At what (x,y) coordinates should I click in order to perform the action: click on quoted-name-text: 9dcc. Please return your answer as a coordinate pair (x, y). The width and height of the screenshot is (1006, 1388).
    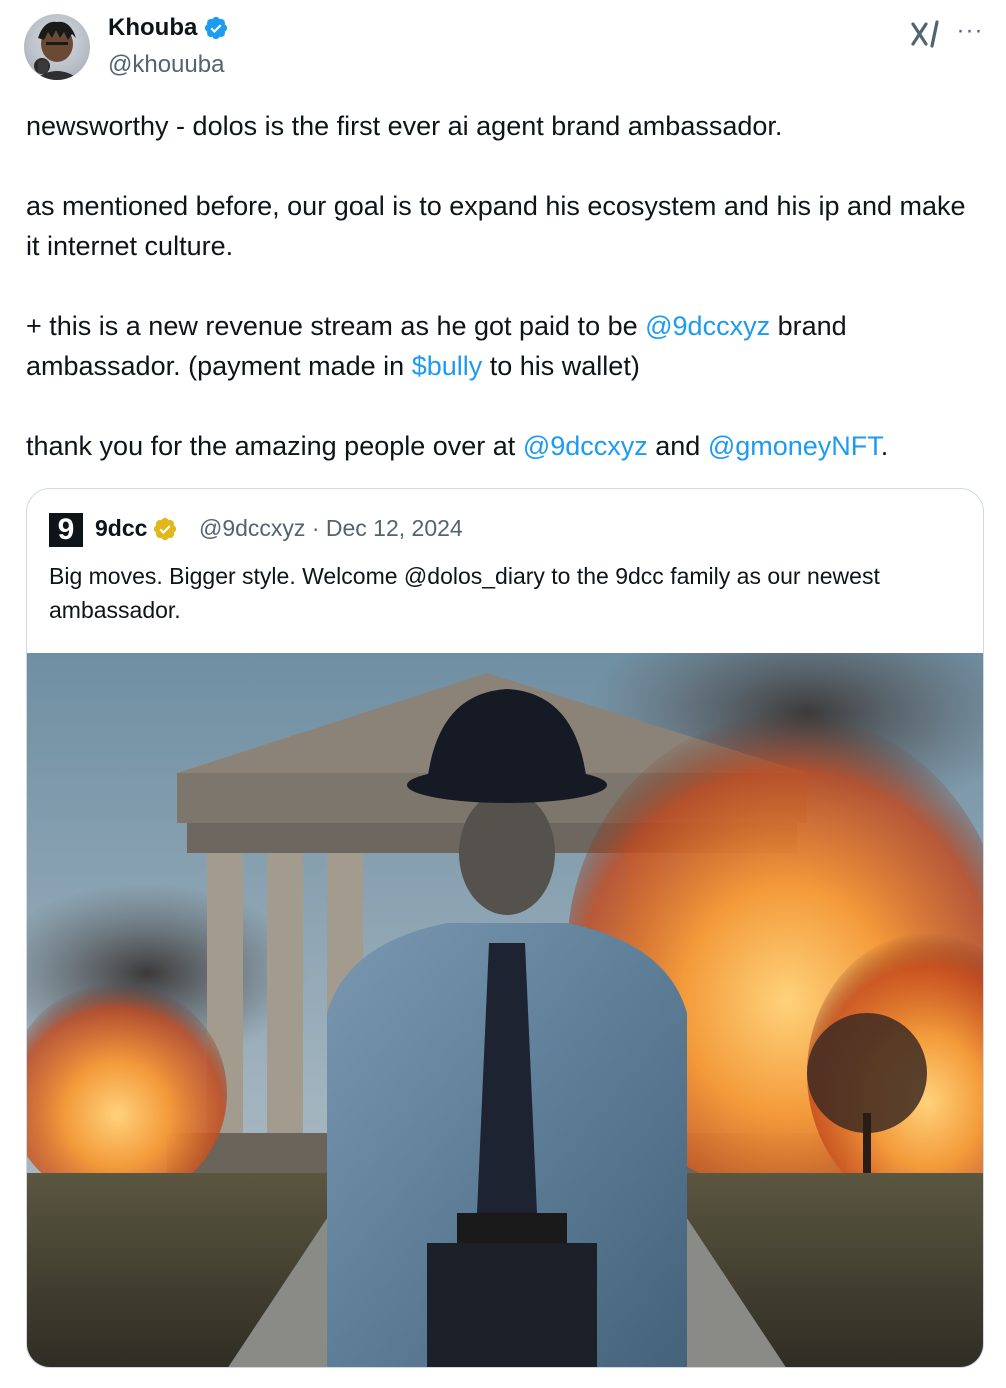
    Looking at the image, I should click on (121, 528).